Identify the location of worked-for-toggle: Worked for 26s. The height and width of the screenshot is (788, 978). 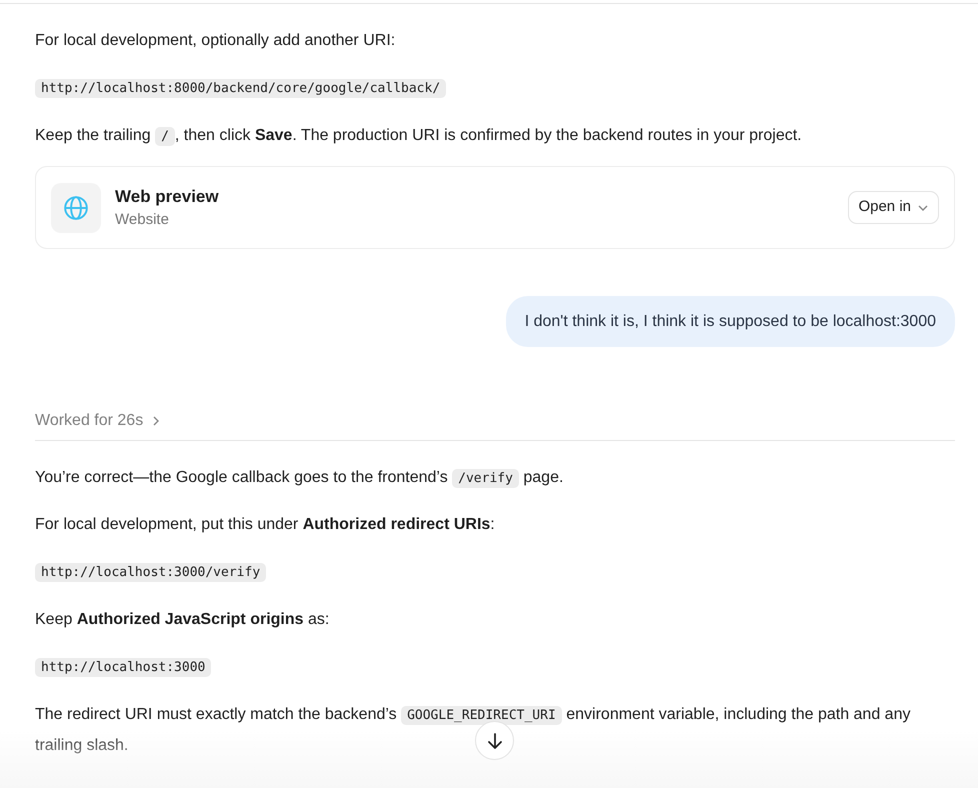
(98, 421).